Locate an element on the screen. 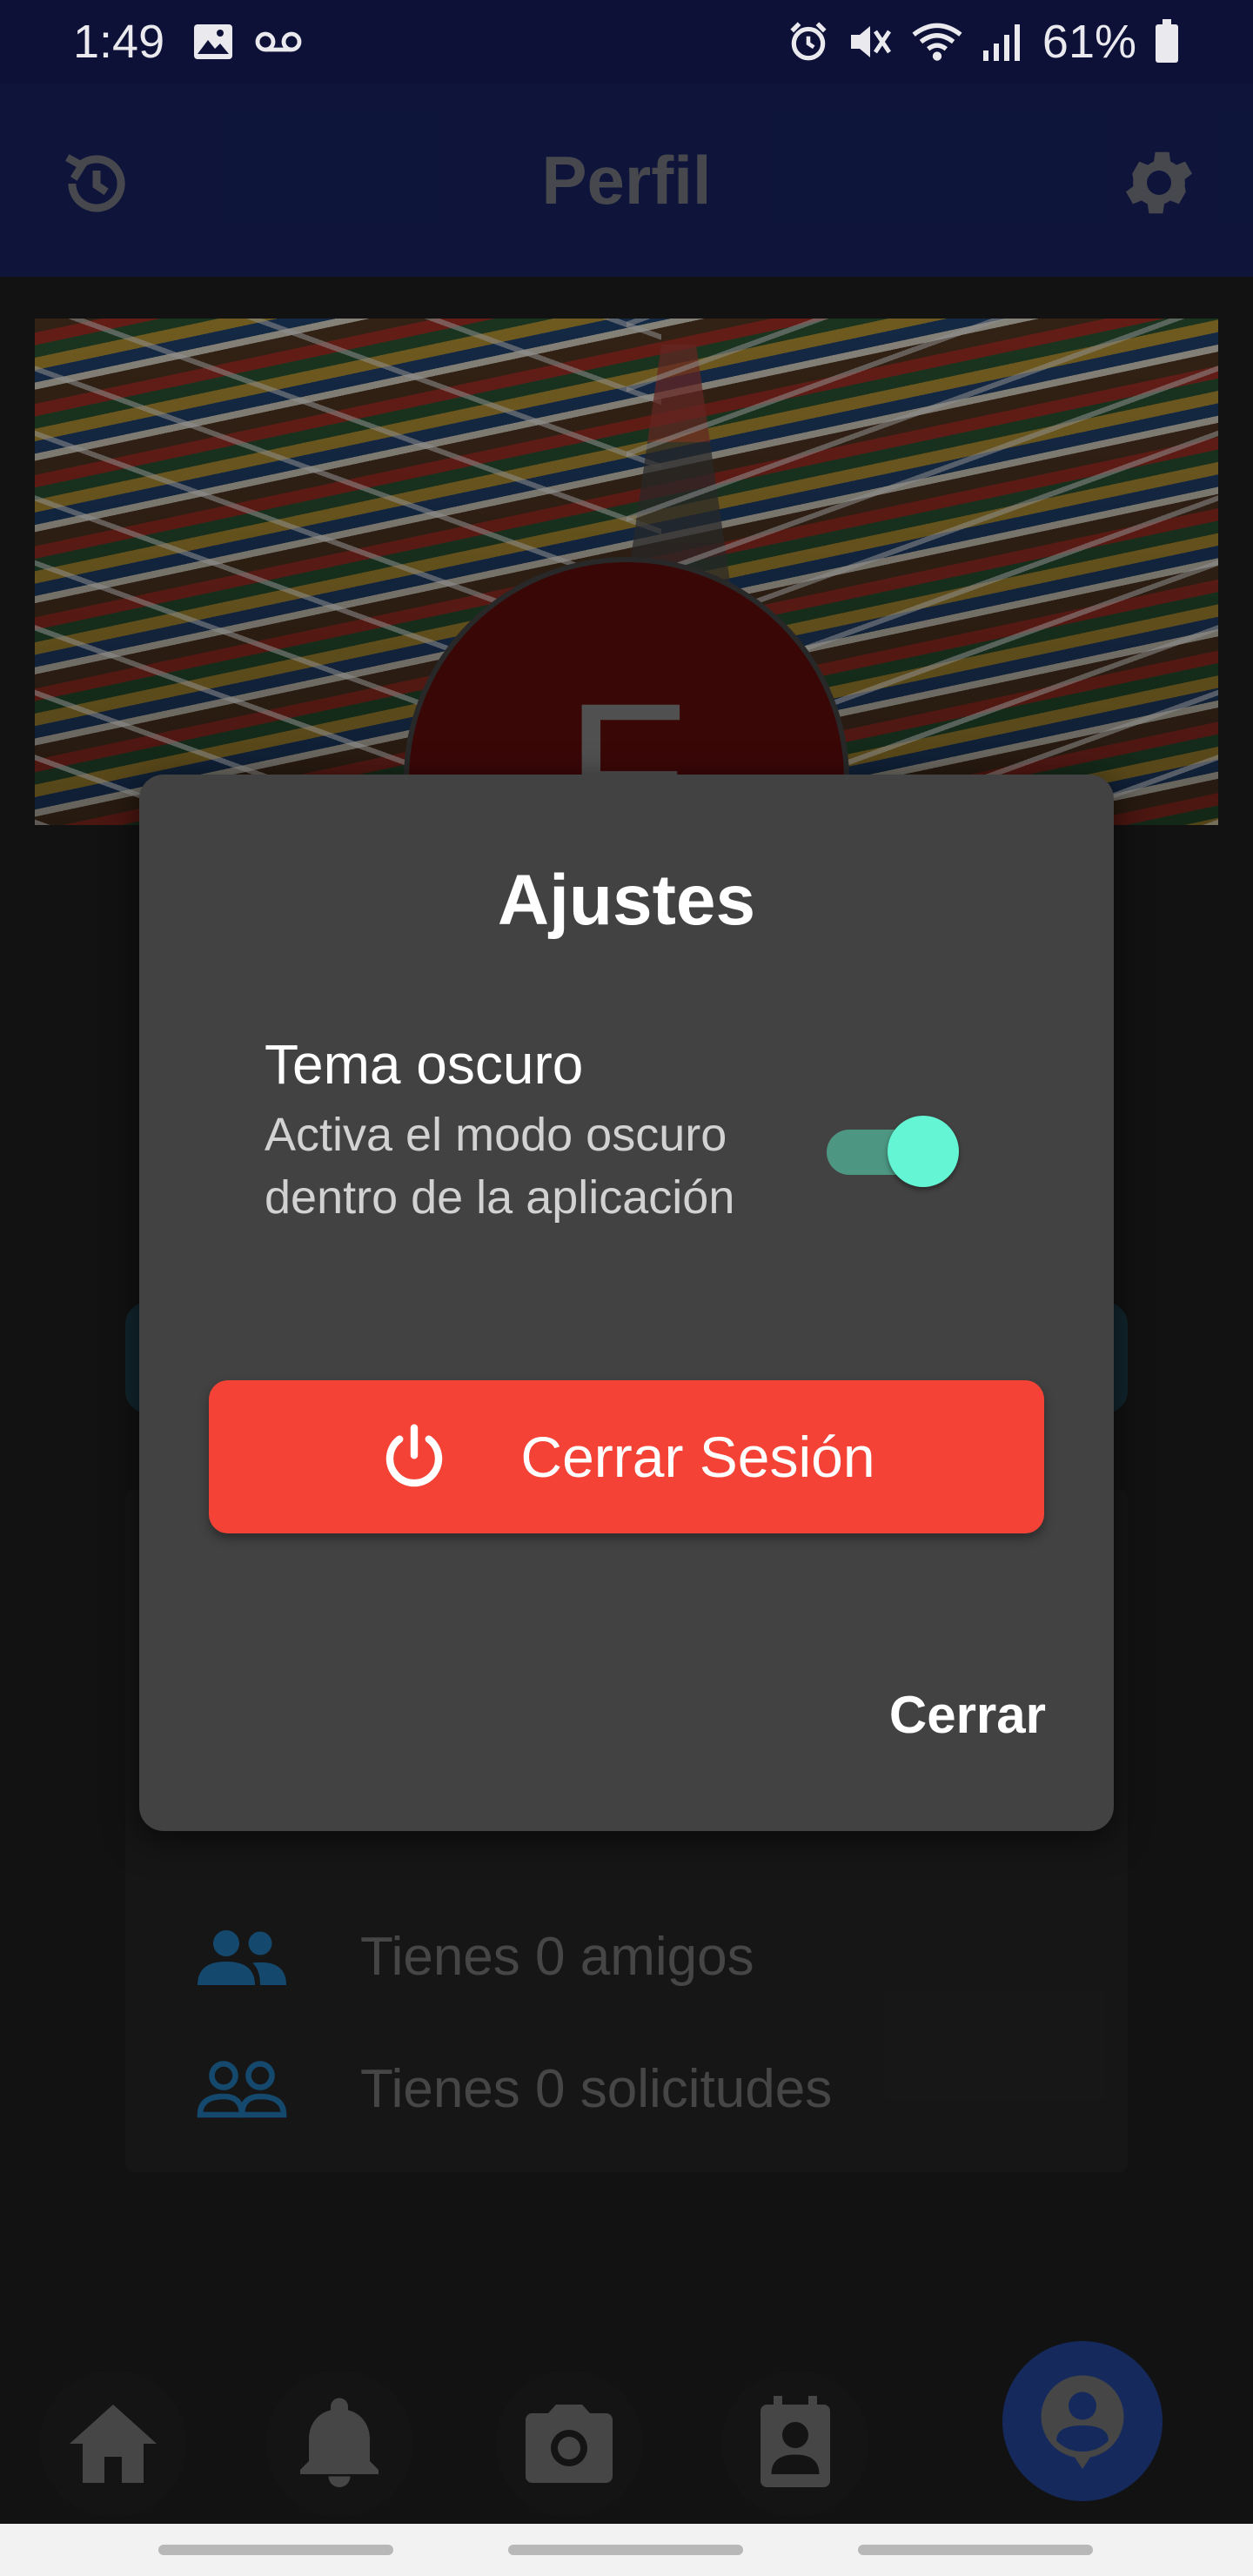  dark-theme-title: Tema oscuro is located at coordinates (424, 1064).